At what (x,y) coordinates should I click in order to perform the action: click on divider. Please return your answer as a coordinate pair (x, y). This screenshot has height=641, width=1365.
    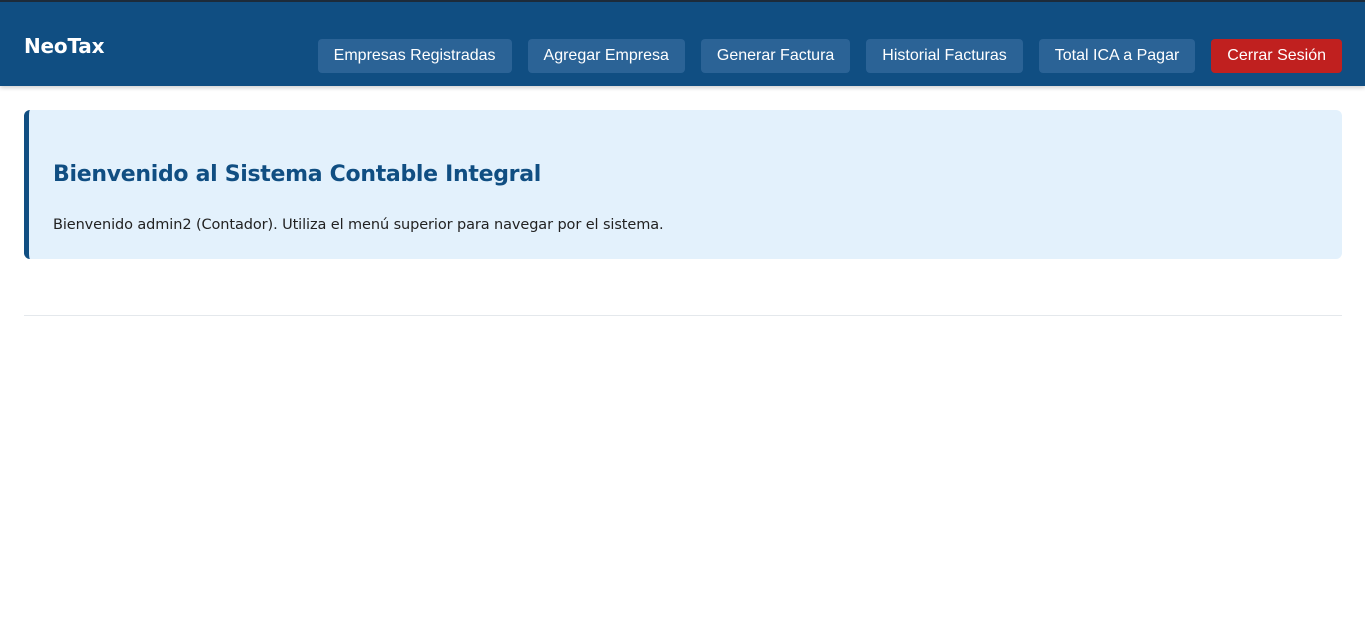
    Looking at the image, I should click on (683, 315).